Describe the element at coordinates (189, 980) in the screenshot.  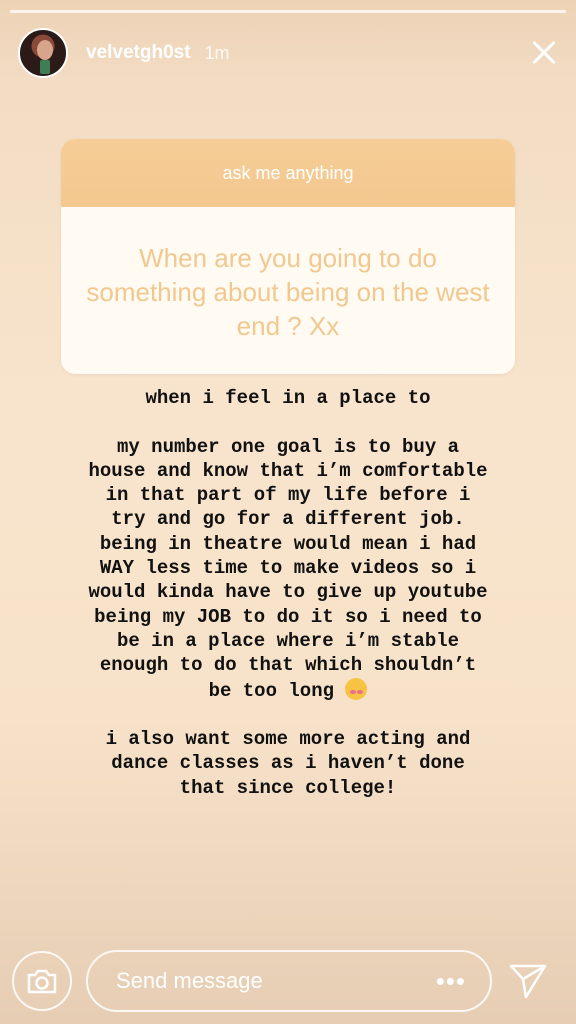
I see `send-message-placeholder: Send message` at that location.